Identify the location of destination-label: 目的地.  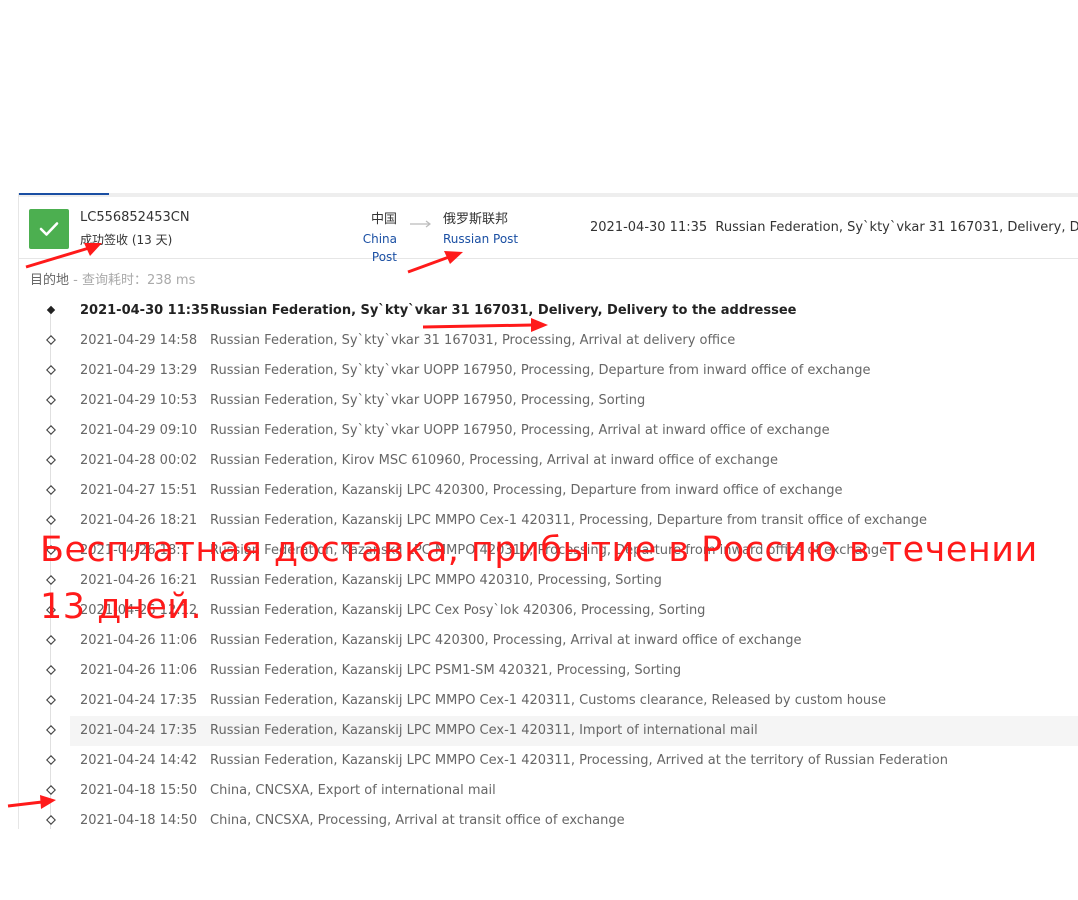
(50, 280).